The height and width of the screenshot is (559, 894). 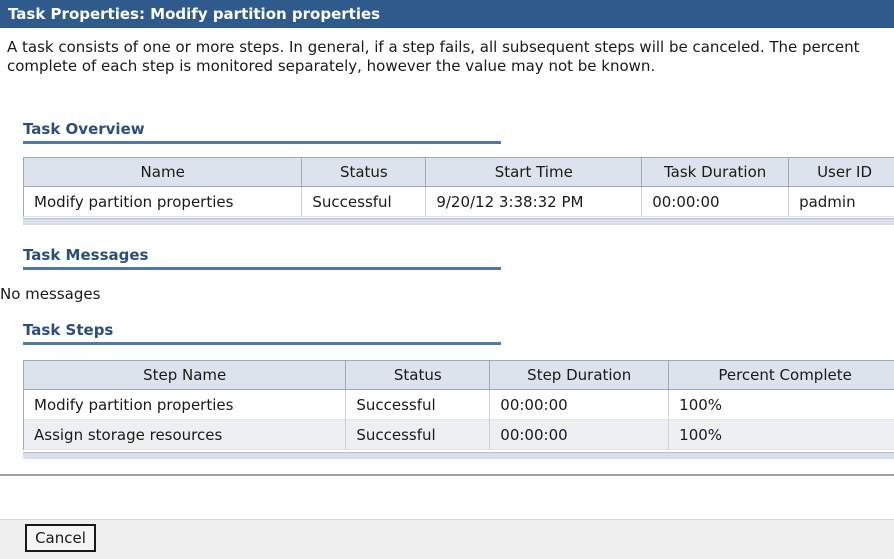 What do you see at coordinates (262, 343) in the screenshot?
I see `task-steps-rule` at bounding box center [262, 343].